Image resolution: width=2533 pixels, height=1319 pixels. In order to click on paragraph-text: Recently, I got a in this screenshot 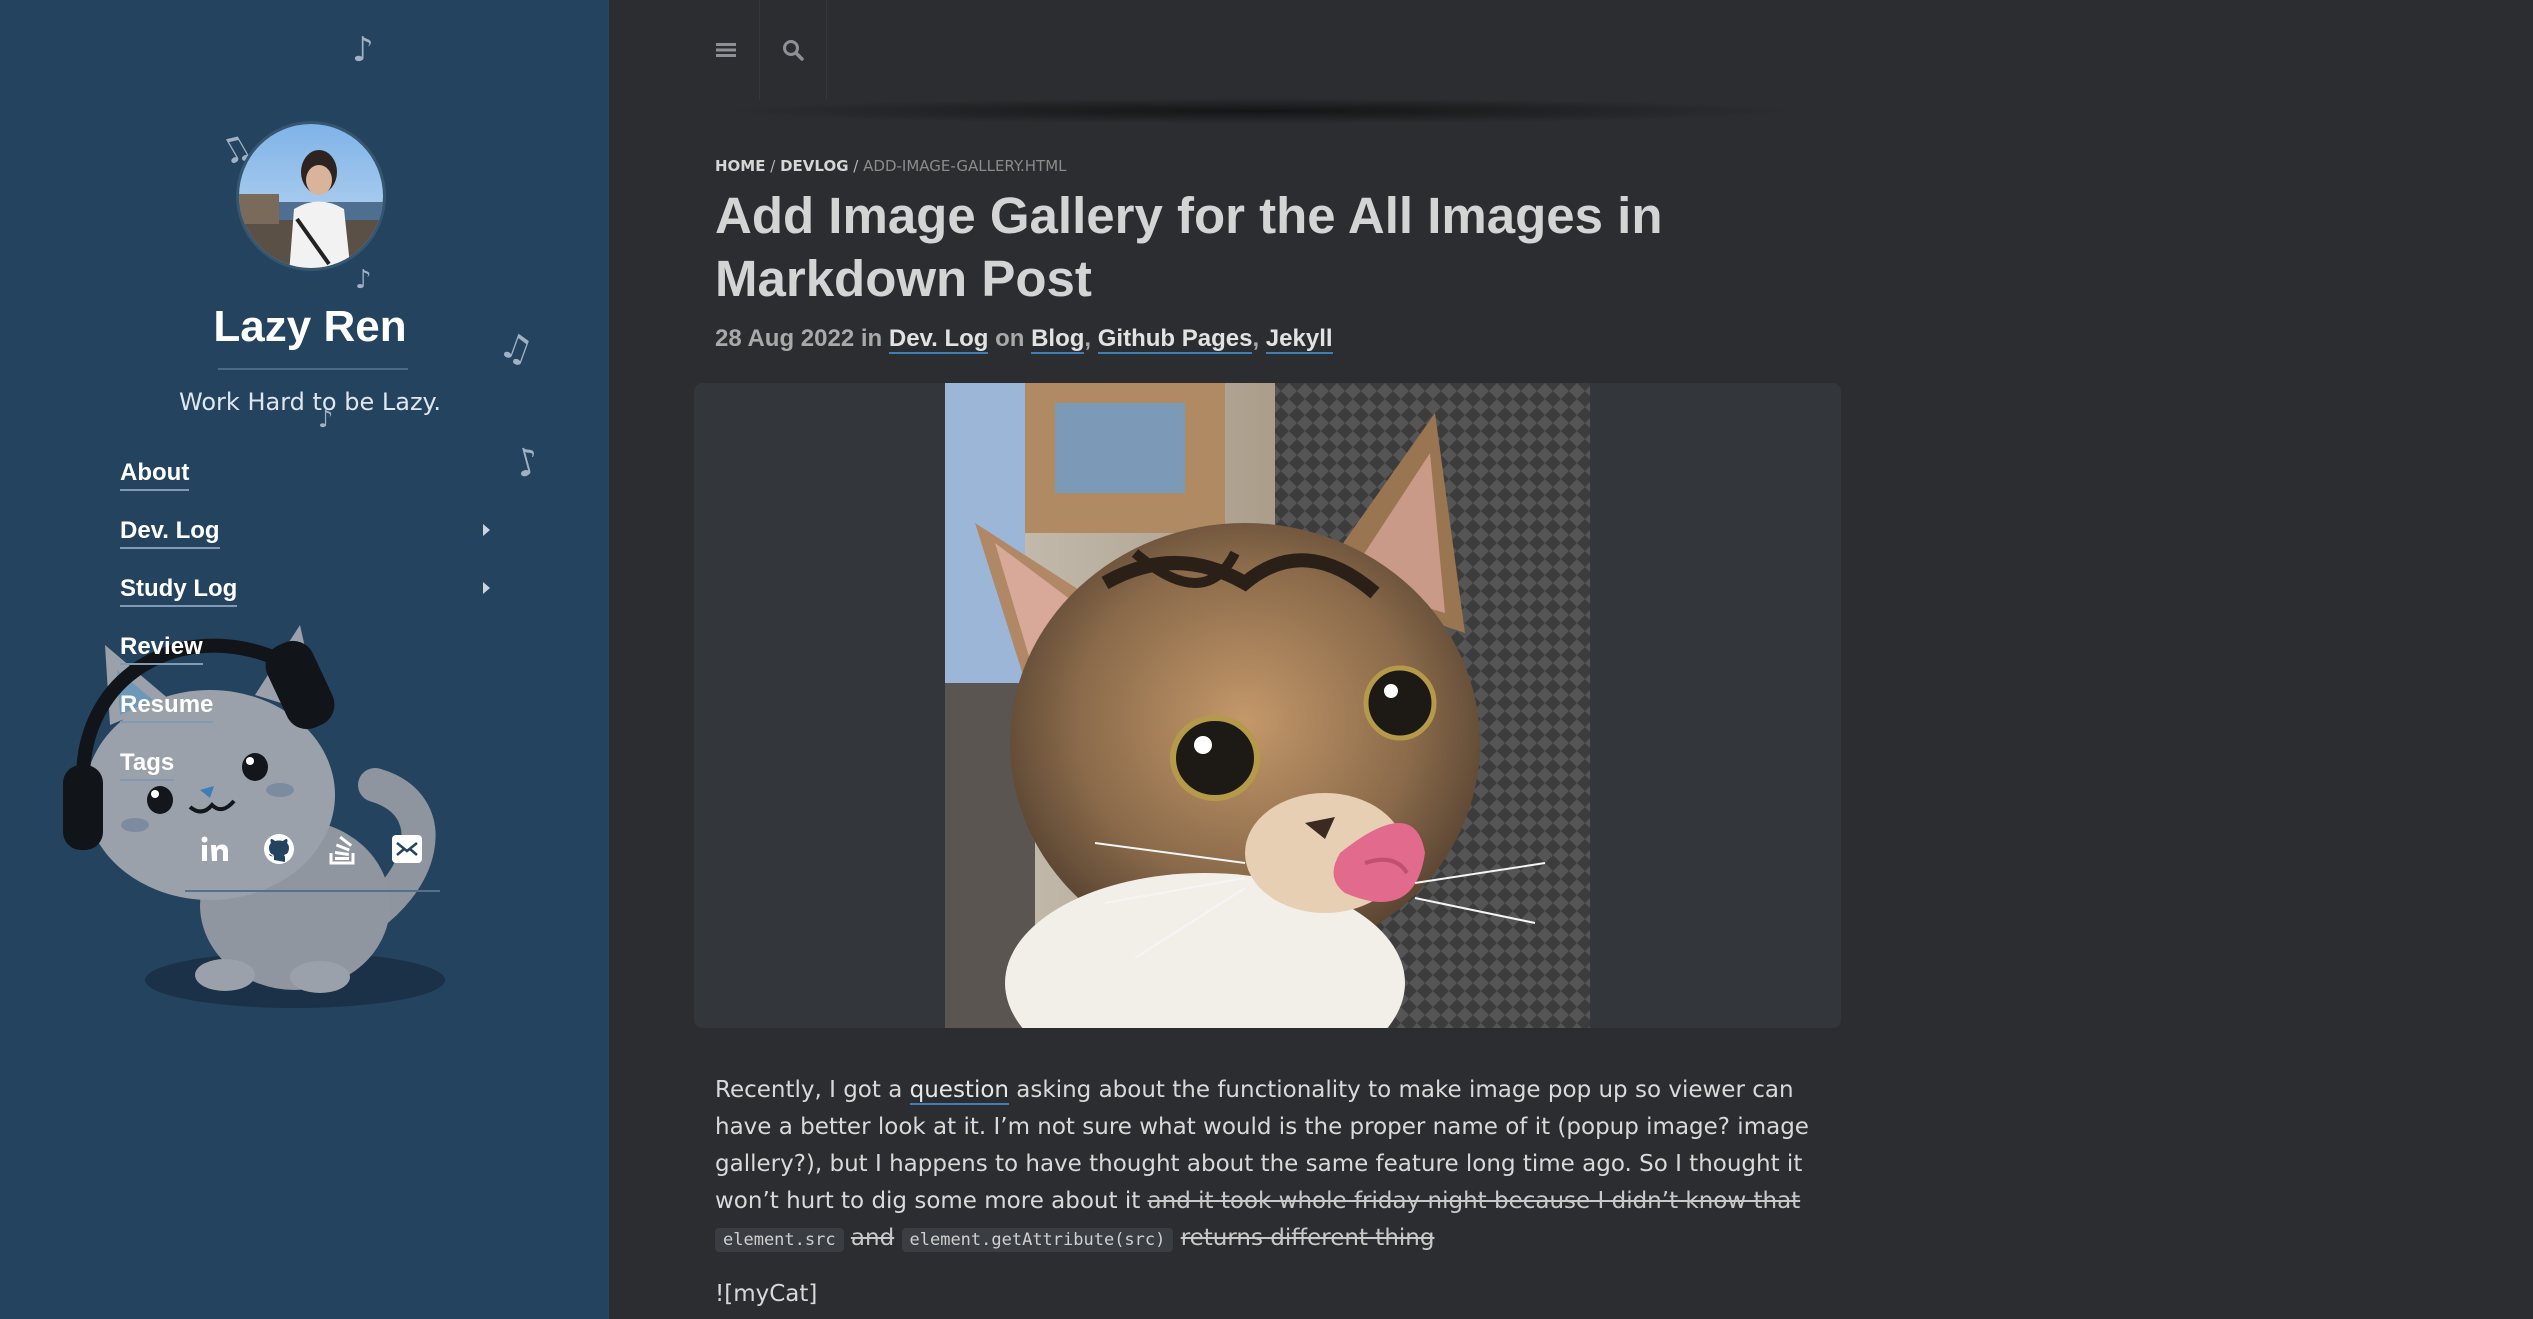, I will do `click(812, 1090)`.